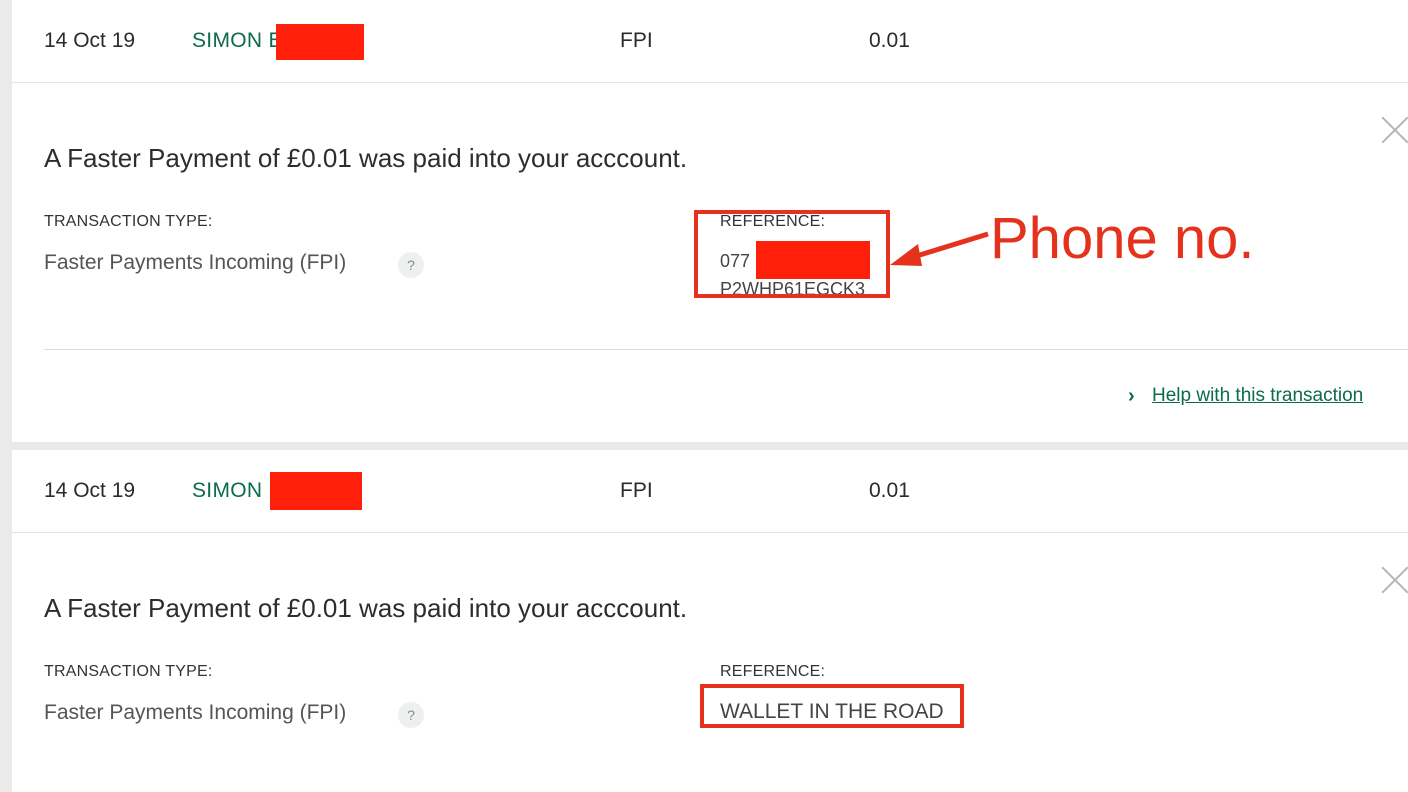 This screenshot has height=792, width=1408. What do you see at coordinates (227, 490) in the screenshot?
I see `transaction-name: SIMON` at bounding box center [227, 490].